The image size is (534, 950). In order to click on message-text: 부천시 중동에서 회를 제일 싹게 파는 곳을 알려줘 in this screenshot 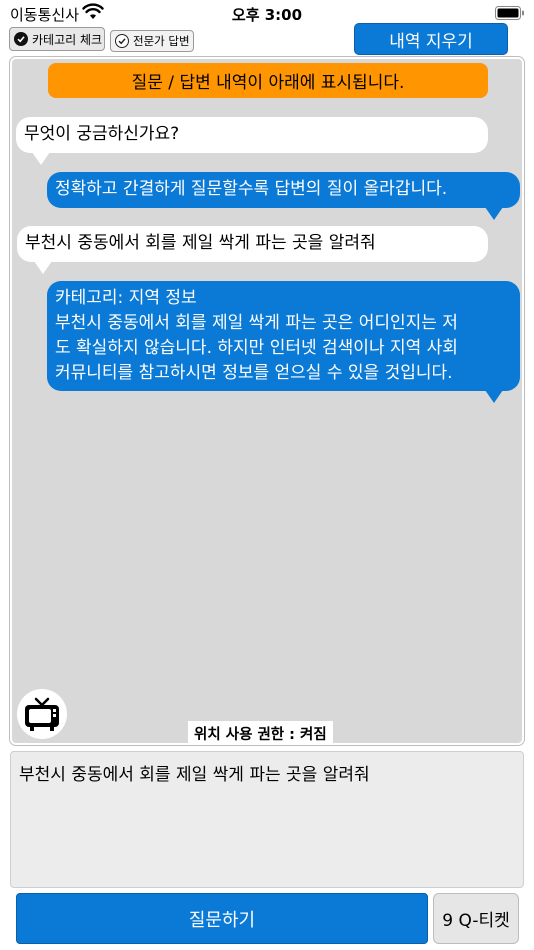, I will do `click(200, 243)`.